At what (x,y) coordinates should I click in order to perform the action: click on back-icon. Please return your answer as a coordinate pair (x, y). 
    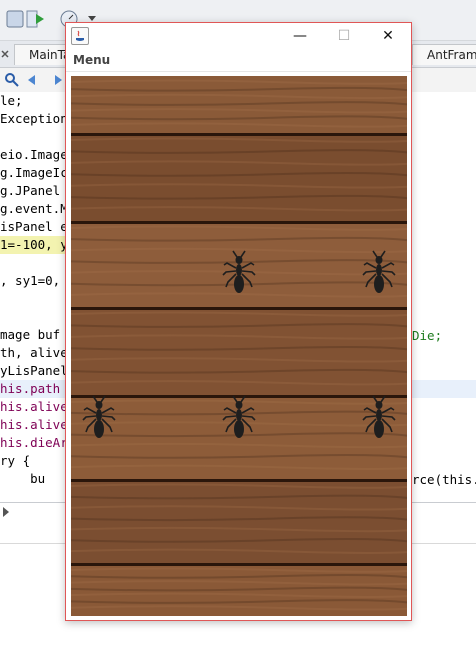
    Looking at the image, I should click on (34, 80).